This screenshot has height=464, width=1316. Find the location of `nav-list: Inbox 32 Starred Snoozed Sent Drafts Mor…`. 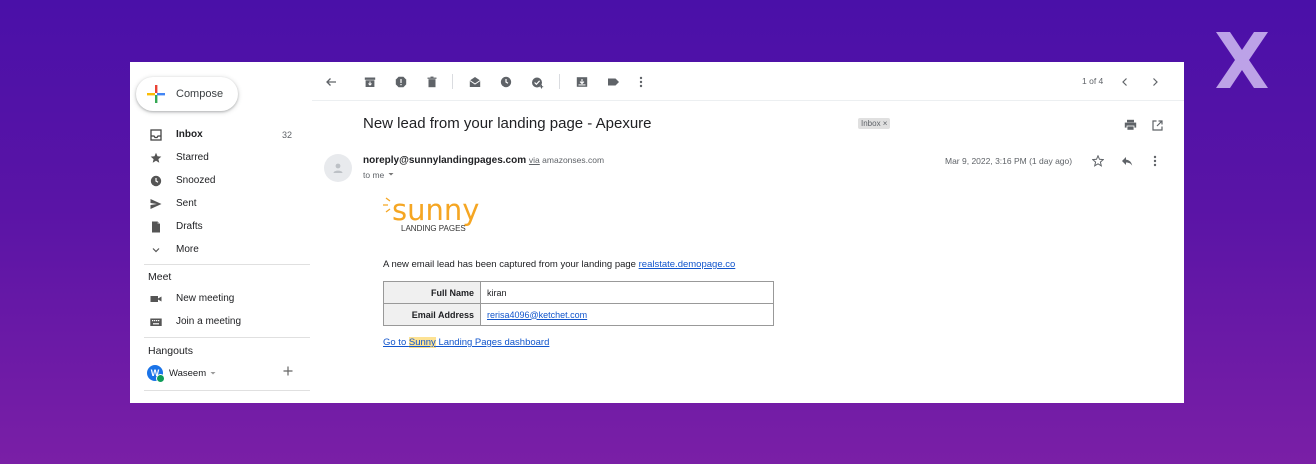

nav-list: Inbox 32 Starred Snoozed Sent Drafts Mor… is located at coordinates (220, 257).